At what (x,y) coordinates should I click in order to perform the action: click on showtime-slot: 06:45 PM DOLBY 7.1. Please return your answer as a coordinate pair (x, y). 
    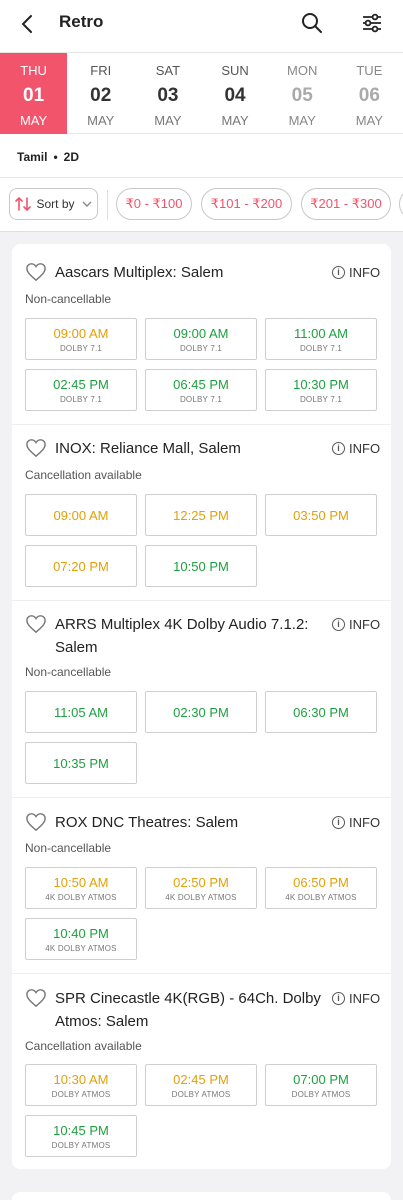
    Looking at the image, I should click on (201, 390).